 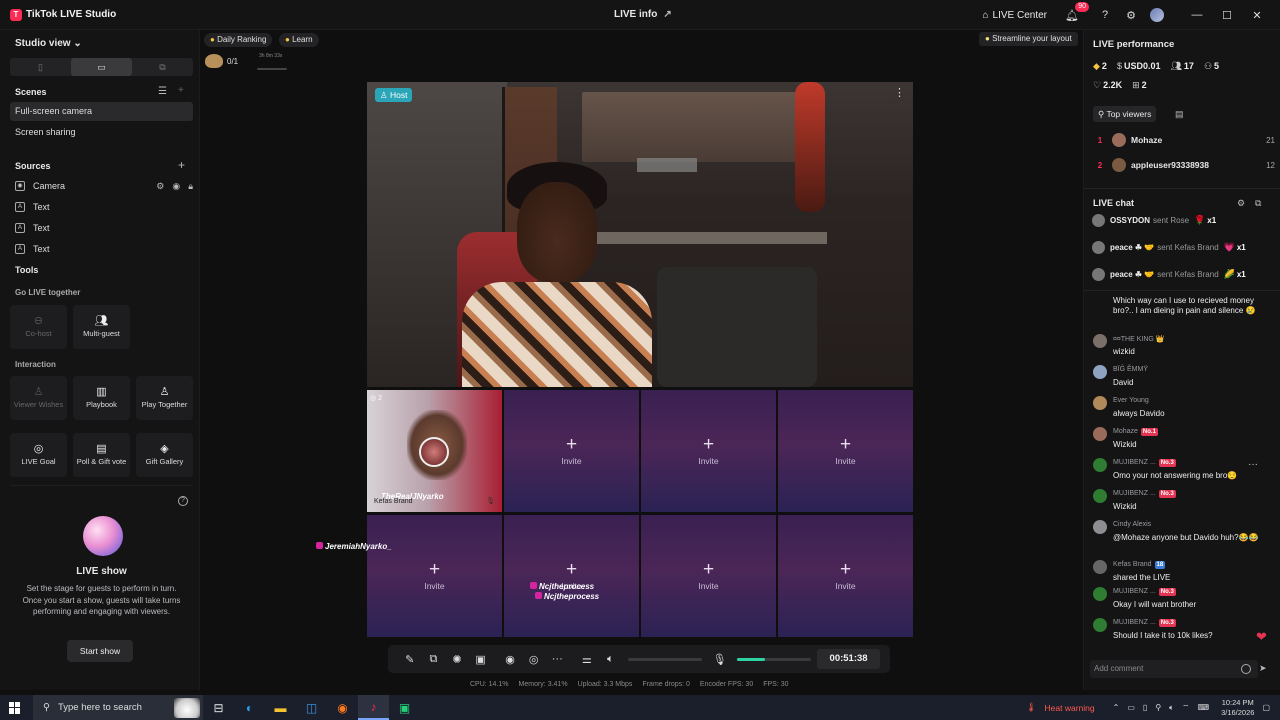 What do you see at coordinates (1076, 12) in the screenshot?
I see `bell-icon: 🔔︎ 90` at bounding box center [1076, 12].